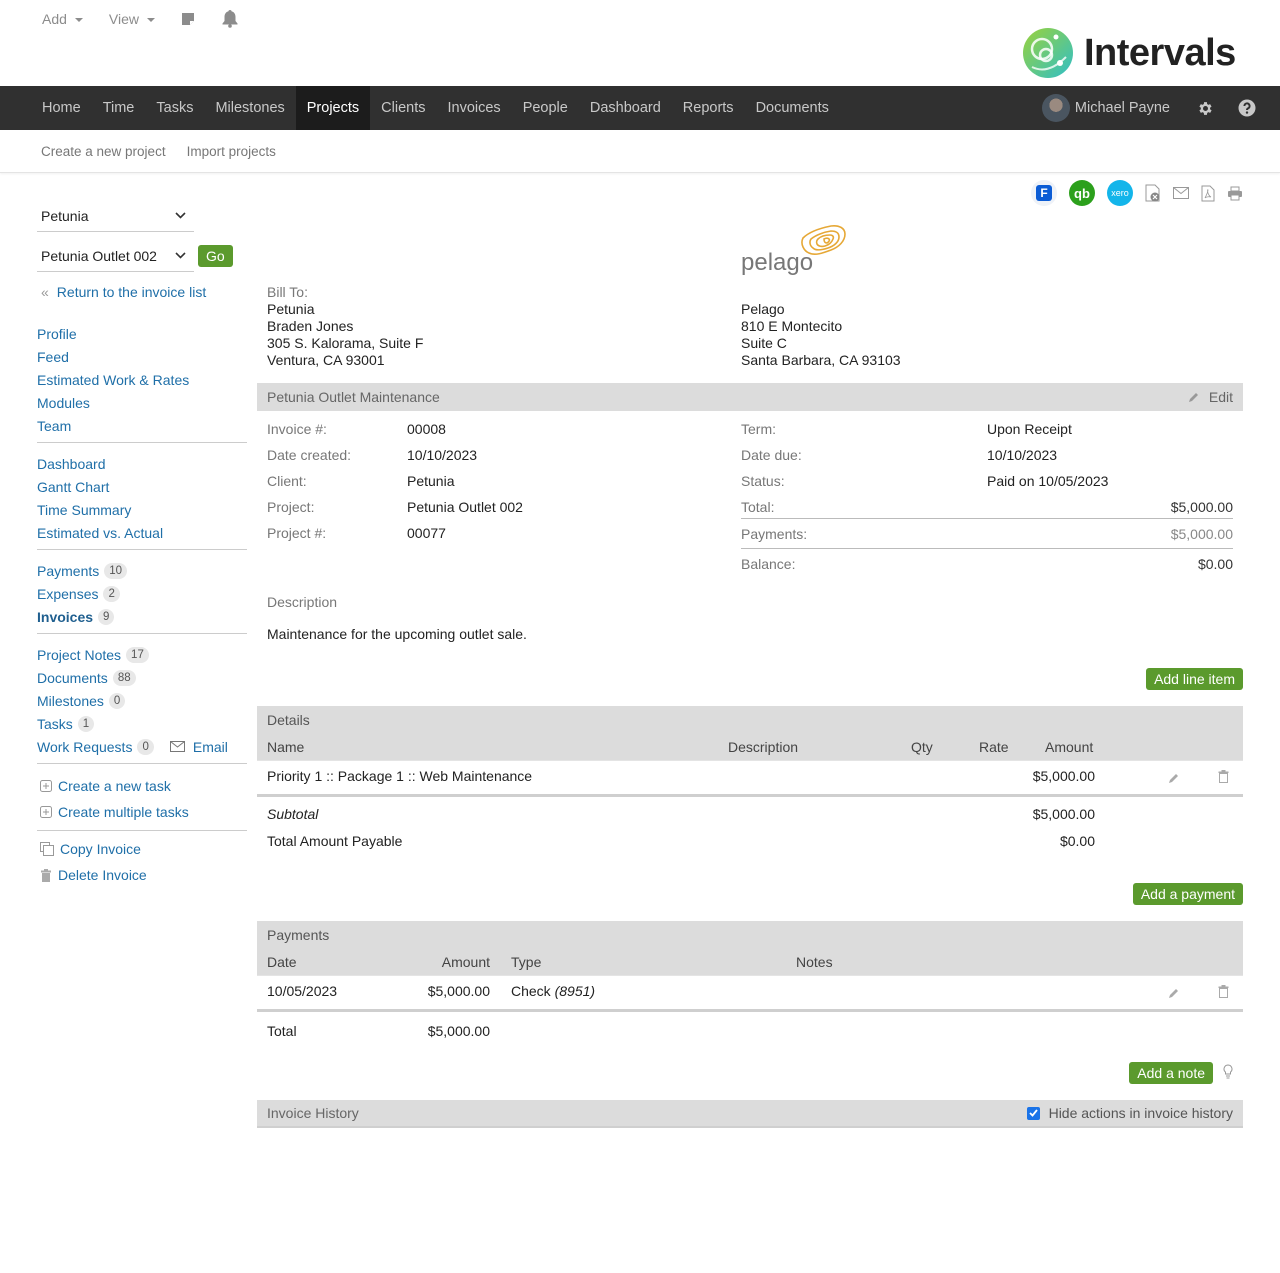 The image size is (1280, 1273). What do you see at coordinates (333, 108) in the screenshot?
I see `nav-projects: Projects` at bounding box center [333, 108].